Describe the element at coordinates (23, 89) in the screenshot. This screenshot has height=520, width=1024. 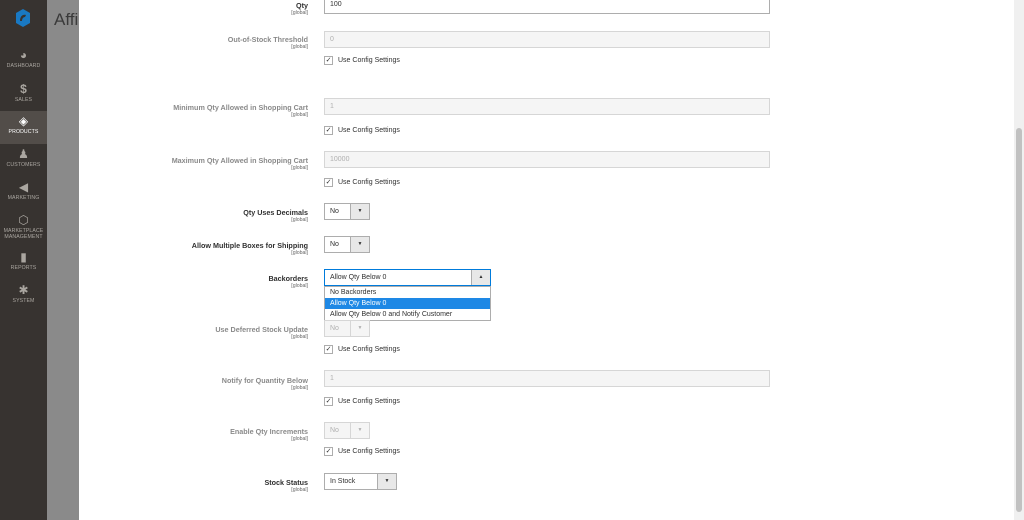
I see `dollar-icon: $` at that location.